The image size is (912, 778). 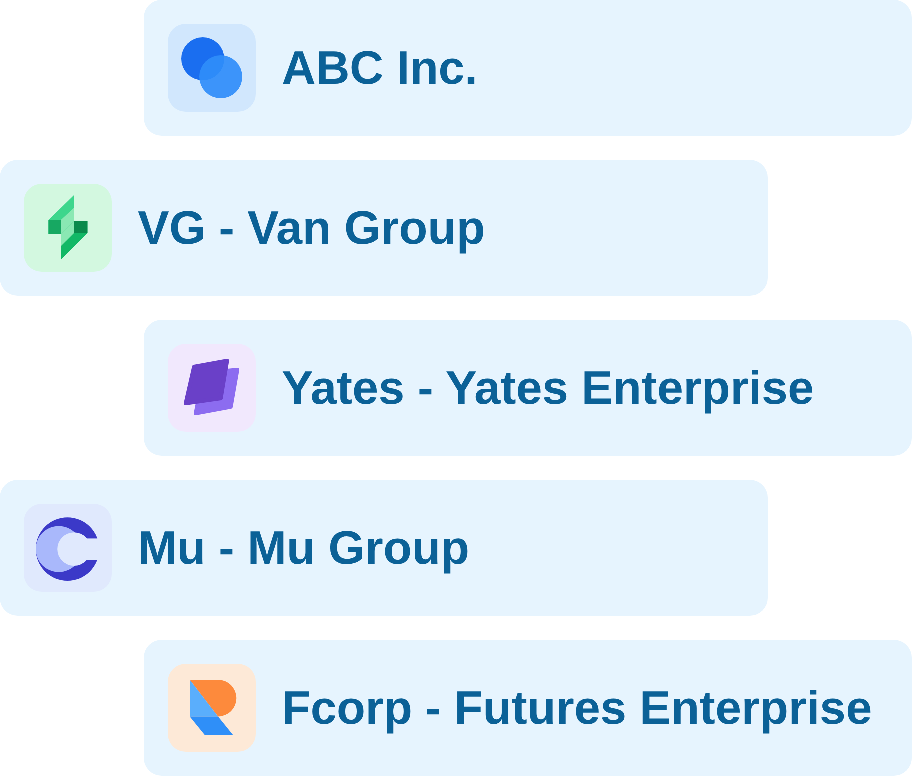 I want to click on company-name: Fcorp - Futures Enterprise, so click(x=577, y=708).